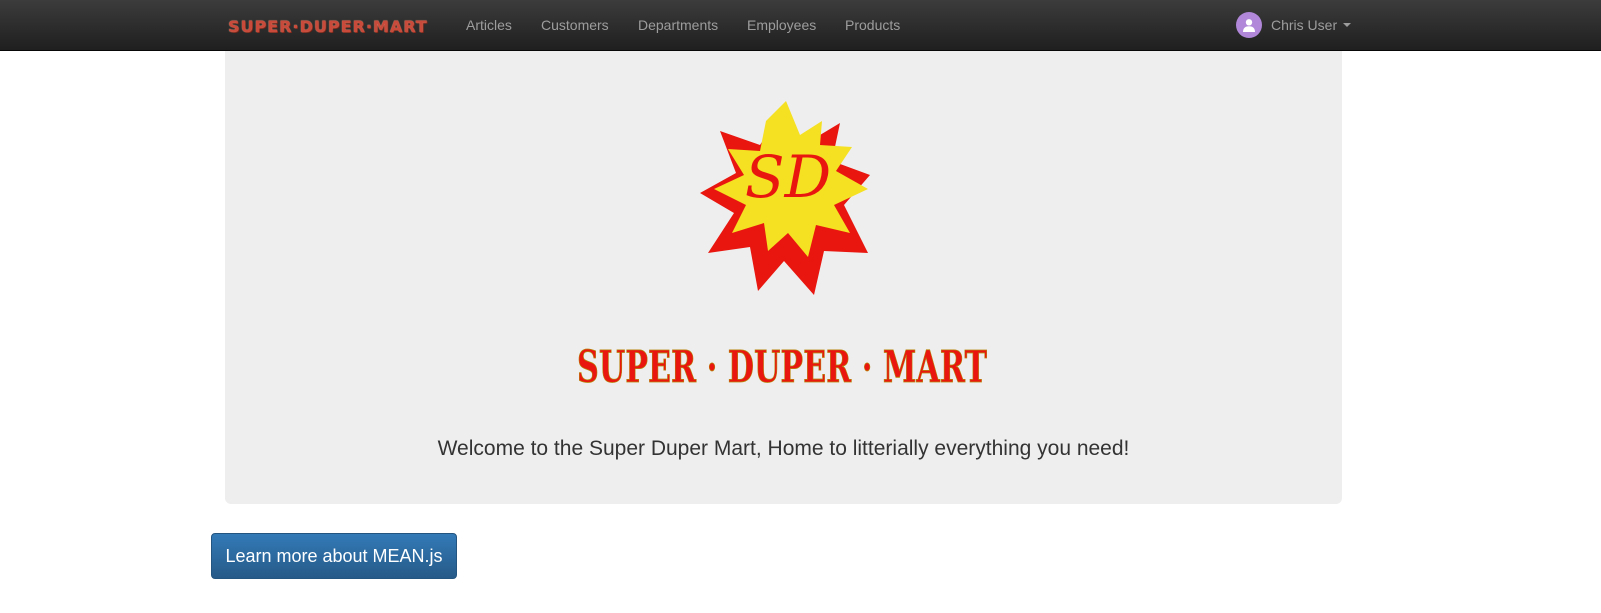 This screenshot has width=1601, height=613. I want to click on brand-logo-text: SUPER·DUPER·MART, so click(328, 26).